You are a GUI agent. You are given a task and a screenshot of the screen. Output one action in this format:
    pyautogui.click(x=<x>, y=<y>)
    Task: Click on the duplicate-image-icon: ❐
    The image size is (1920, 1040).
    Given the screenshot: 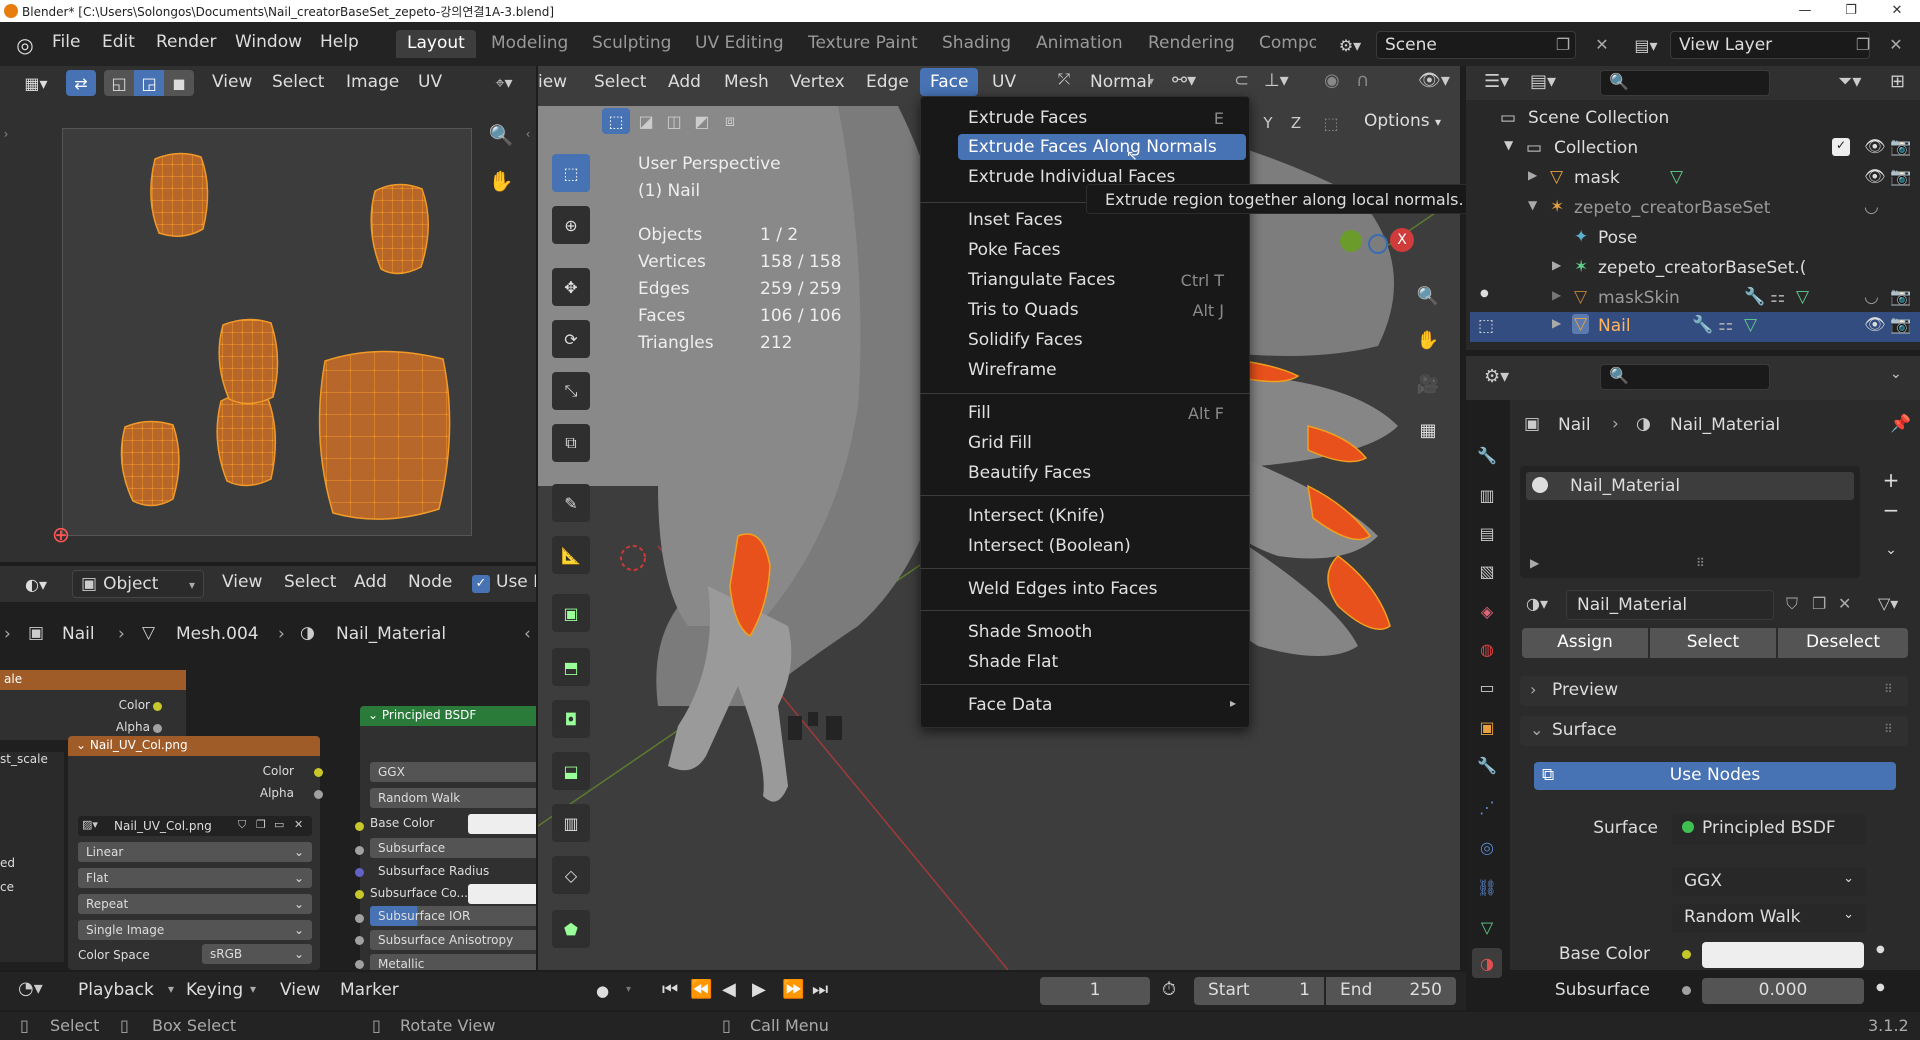 What is the action you would take?
    pyautogui.click(x=261, y=824)
    